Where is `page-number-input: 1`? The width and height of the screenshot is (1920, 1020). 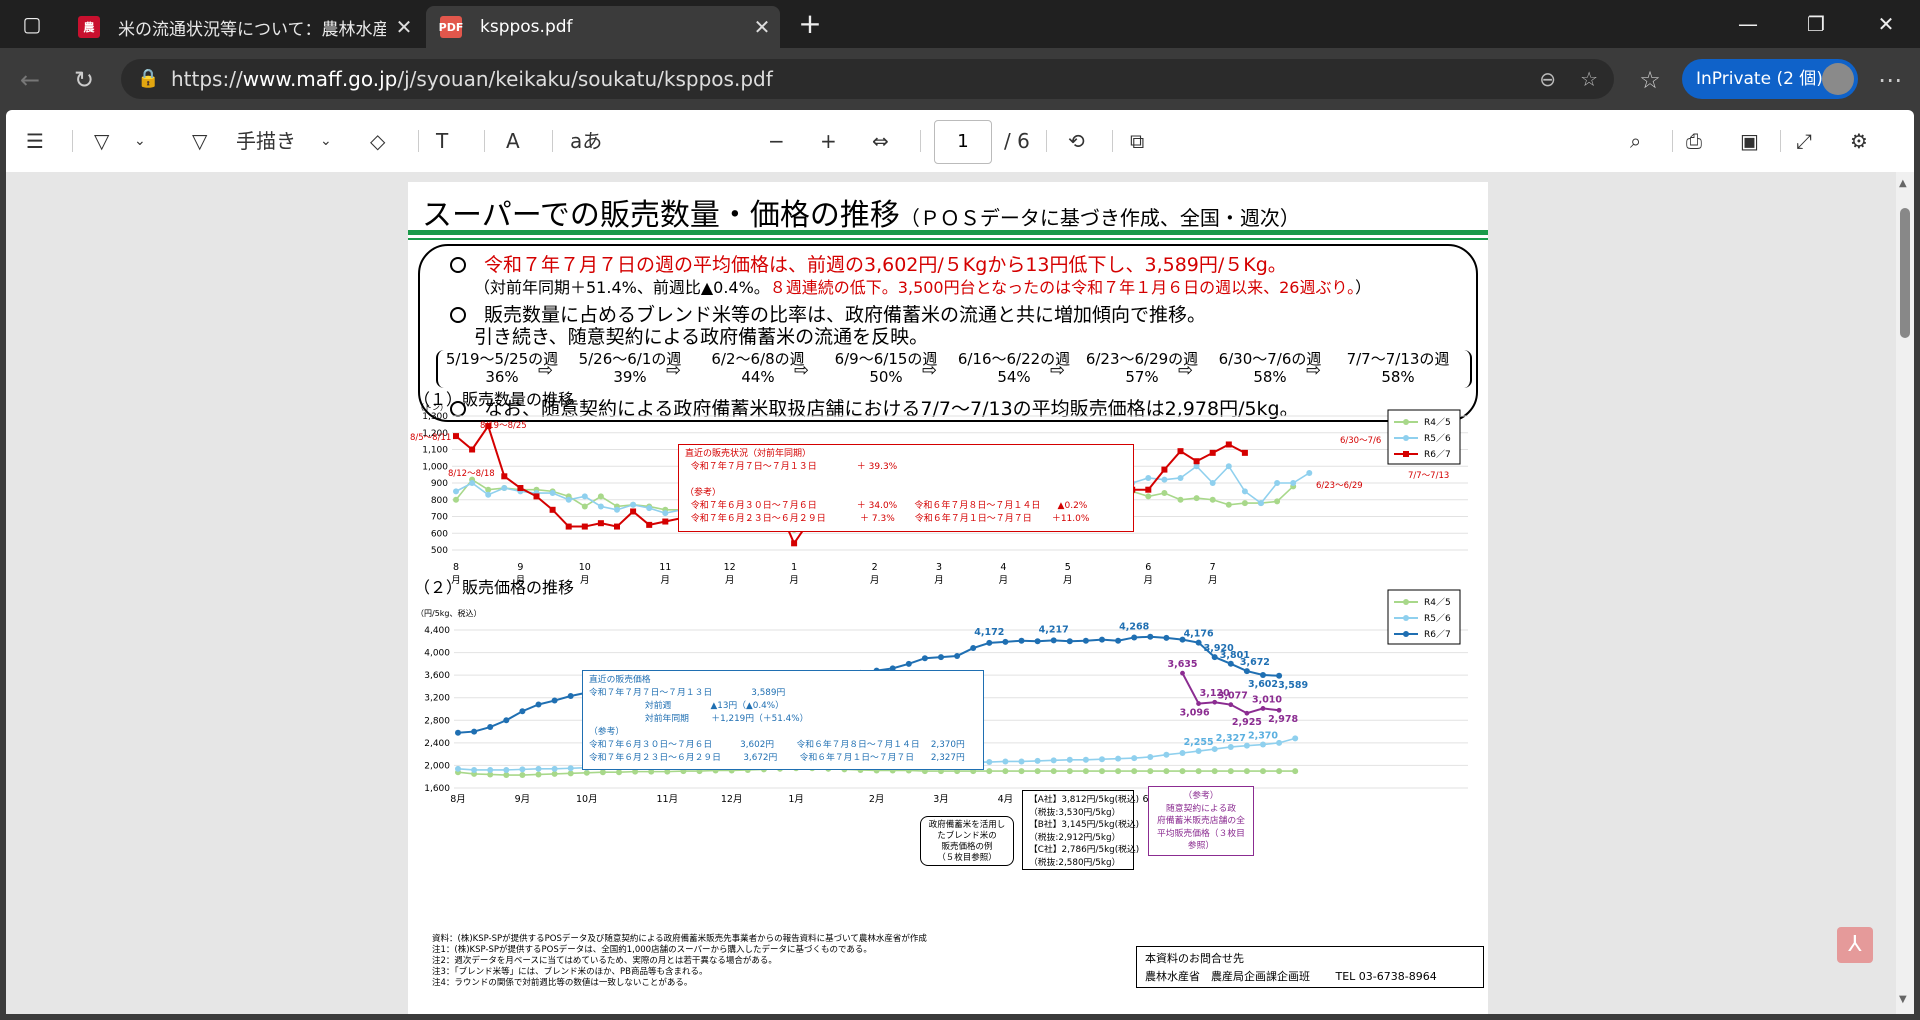
page-number-input: 1 is located at coordinates (963, 142).